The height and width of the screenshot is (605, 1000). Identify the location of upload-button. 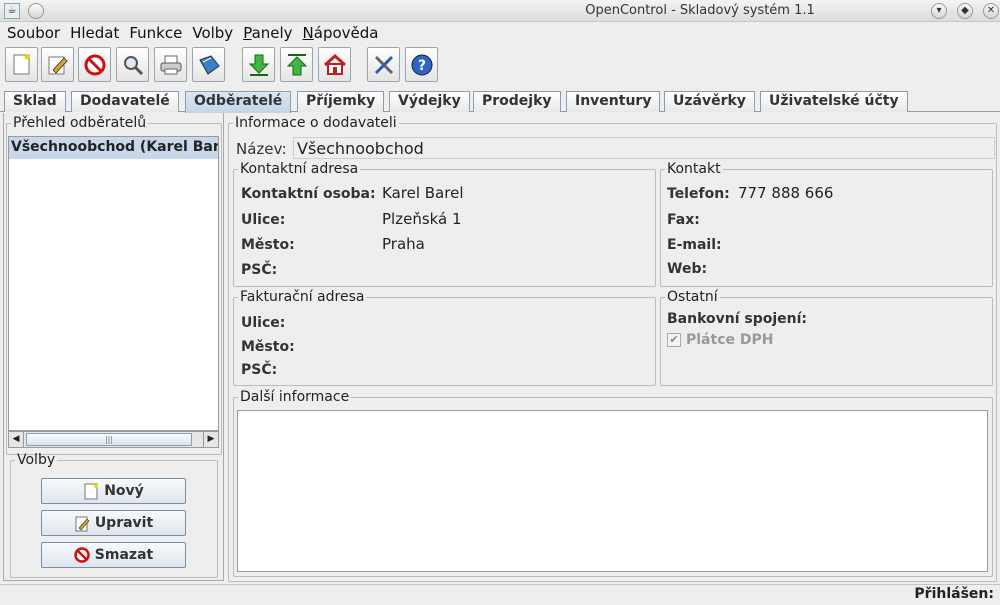
(296, 64).